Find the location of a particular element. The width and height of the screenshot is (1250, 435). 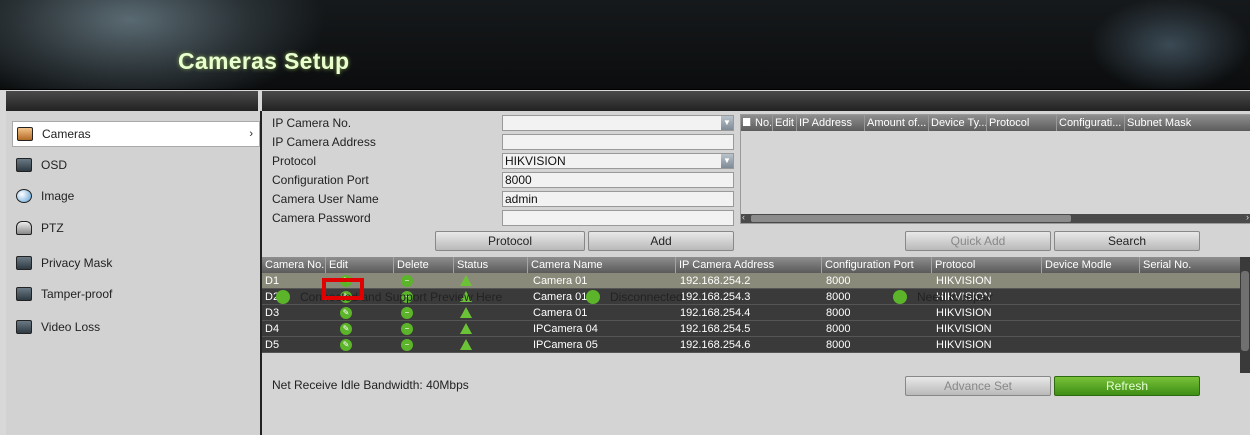

camera-table-scrollbar is located at coordinates (1245, 315).